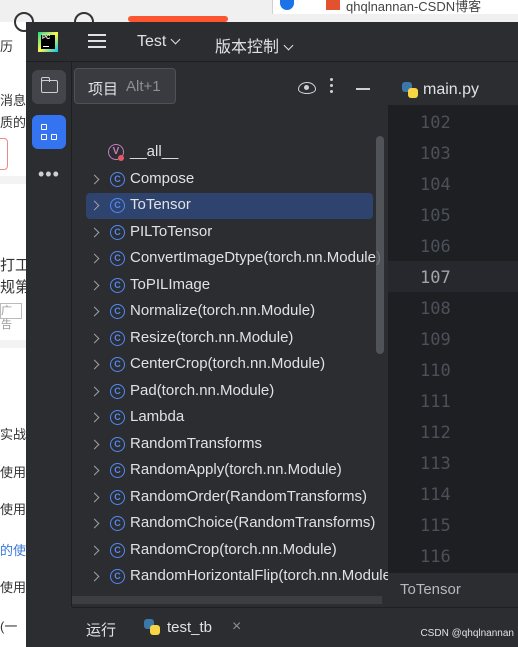 This screenshot has height=647, width=518. I want to click on project-menu-button: Test, so click(159, 42).